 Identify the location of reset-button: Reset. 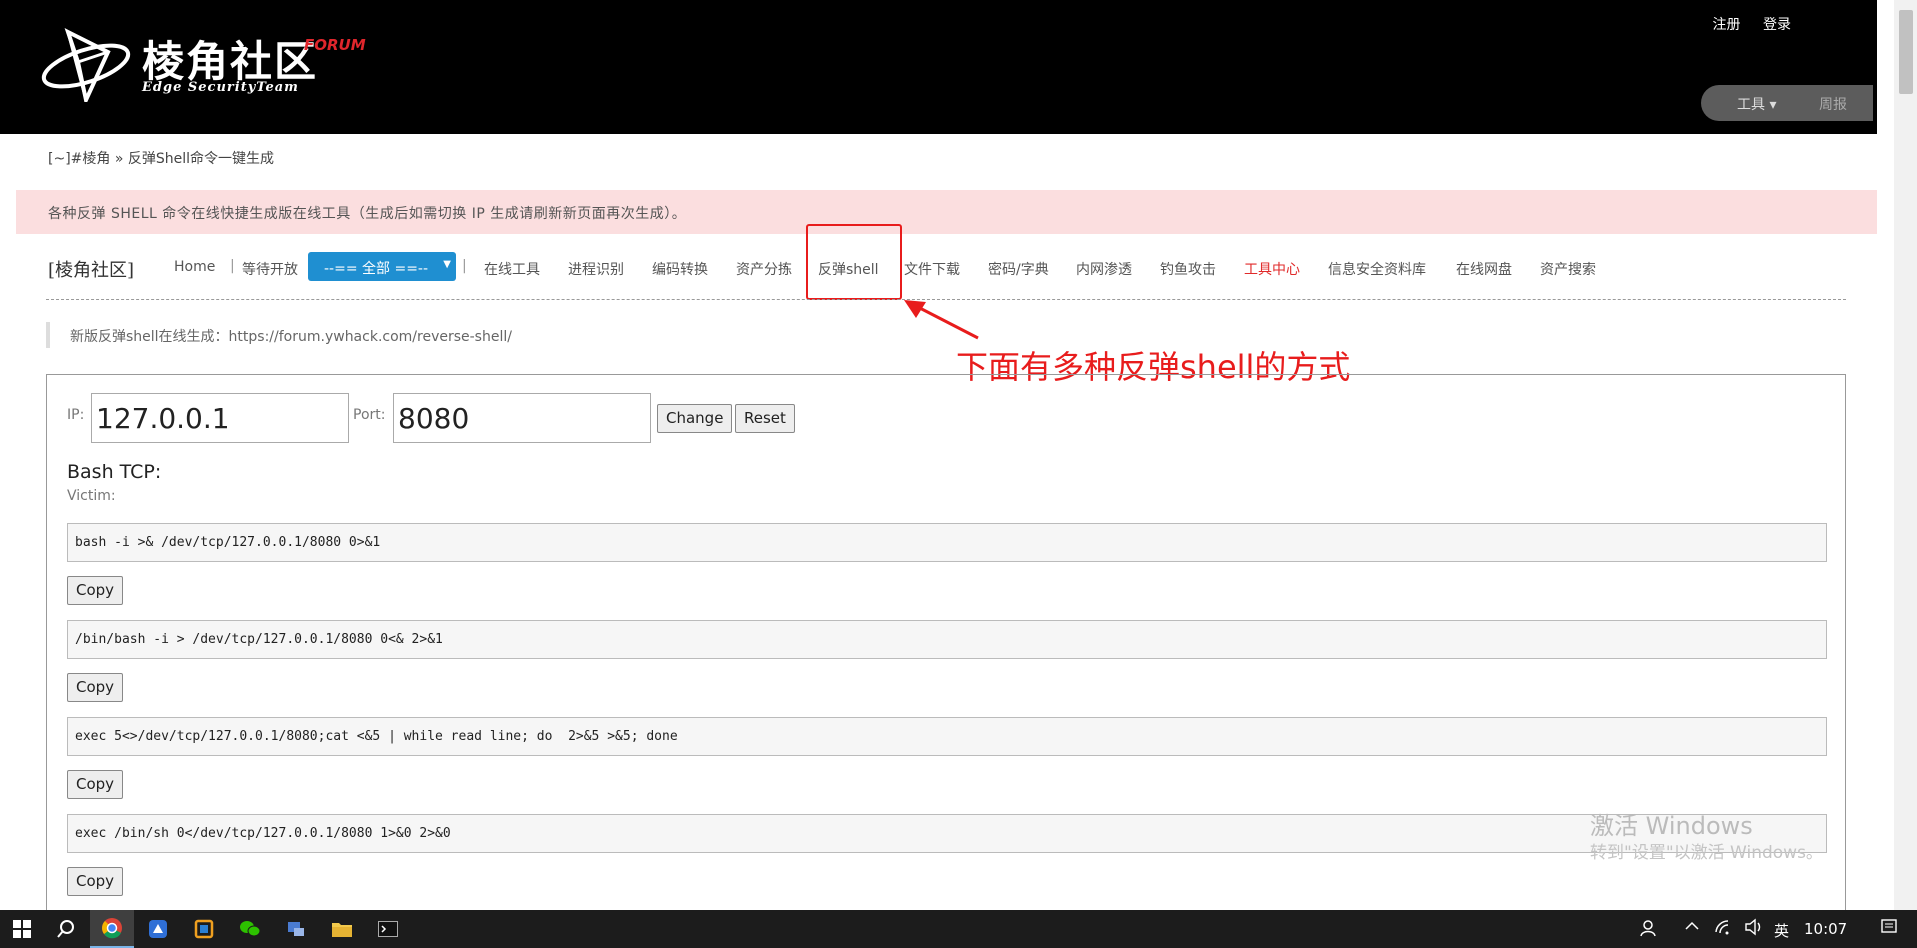
(765, 418).